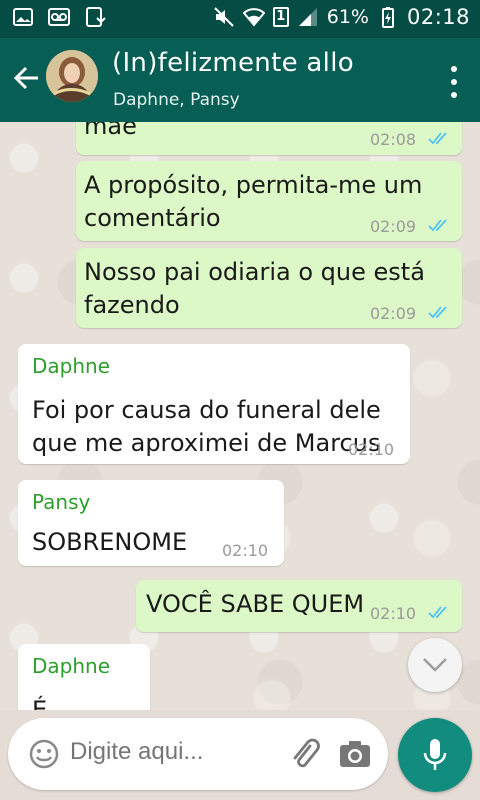 This screenshot has width=480, height=800. I want to click on message-text: VOCÊ SABE QUEM, so click(255, 604).